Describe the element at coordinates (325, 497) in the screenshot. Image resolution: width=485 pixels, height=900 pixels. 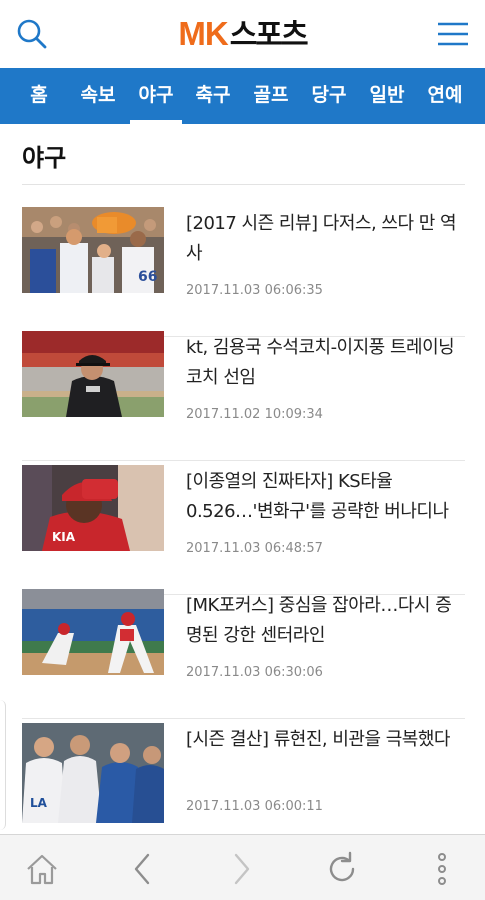
I see `article-headline: [이종열의 진짜타자] KS타율 0.526…'변화구'를 공략한 버나디나` at that location.